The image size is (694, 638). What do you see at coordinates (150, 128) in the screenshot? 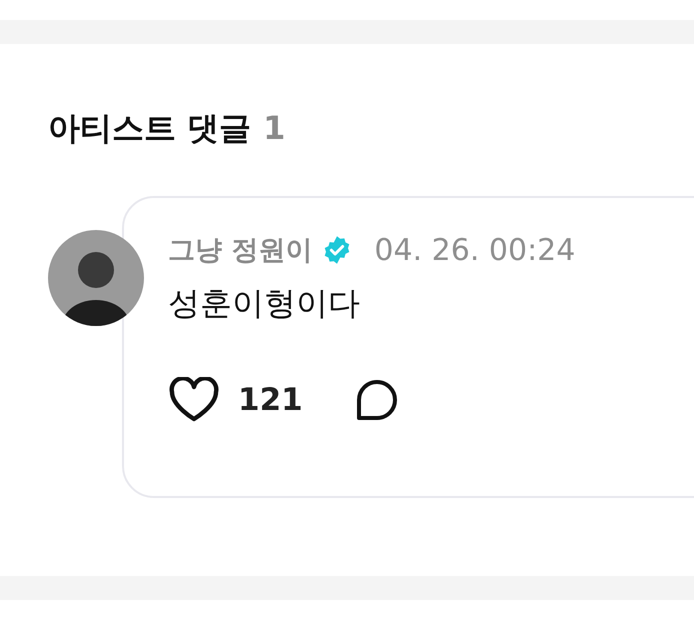
I see `section-heading: 아티스트 댓글` at bounding box center [150, 128].